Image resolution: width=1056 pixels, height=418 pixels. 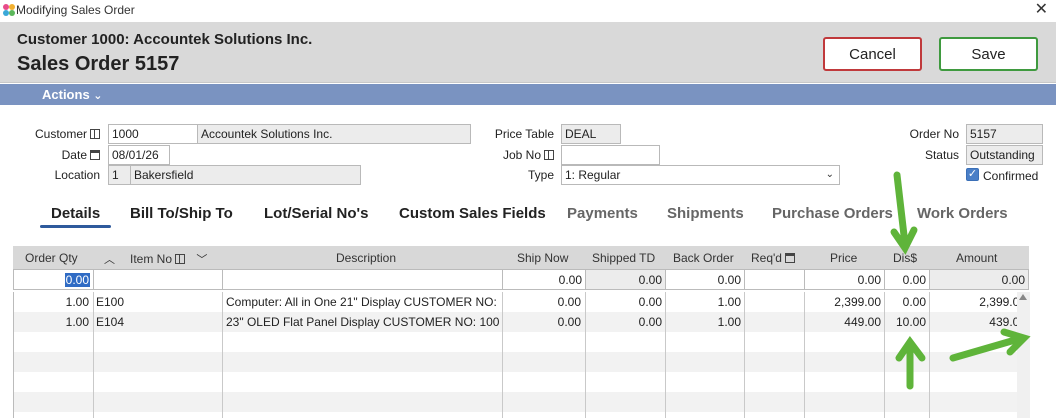 What do you see at coordinates (843, 258) in the screenshot?
I see `col-price: Price` at bounding box center [843, 258].